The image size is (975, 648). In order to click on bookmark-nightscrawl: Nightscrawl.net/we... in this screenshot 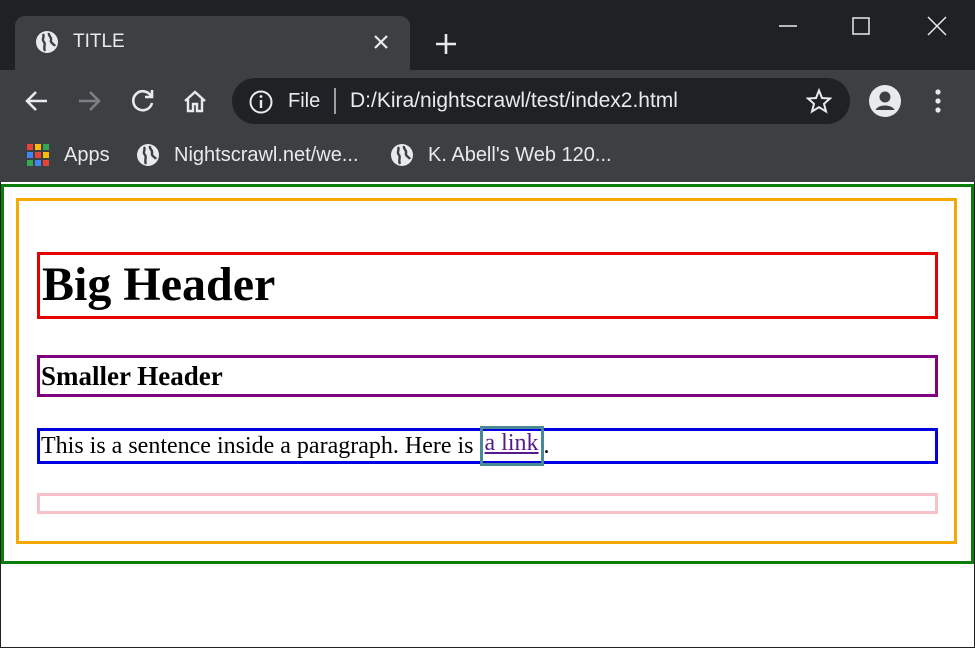, I will do `click(247, 155)`.